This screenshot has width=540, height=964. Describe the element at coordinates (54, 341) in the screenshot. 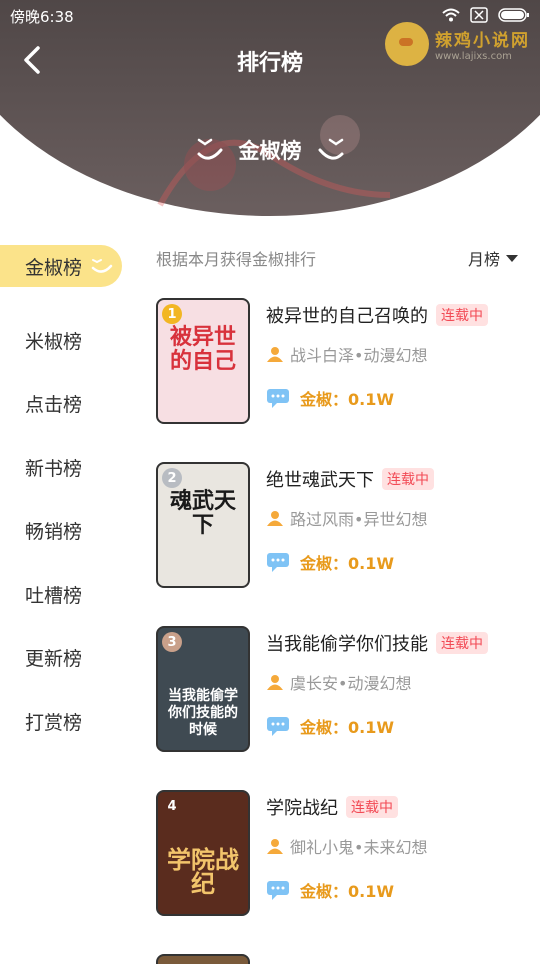

I see `sidebar-item-label: 米椒榜` at that location.